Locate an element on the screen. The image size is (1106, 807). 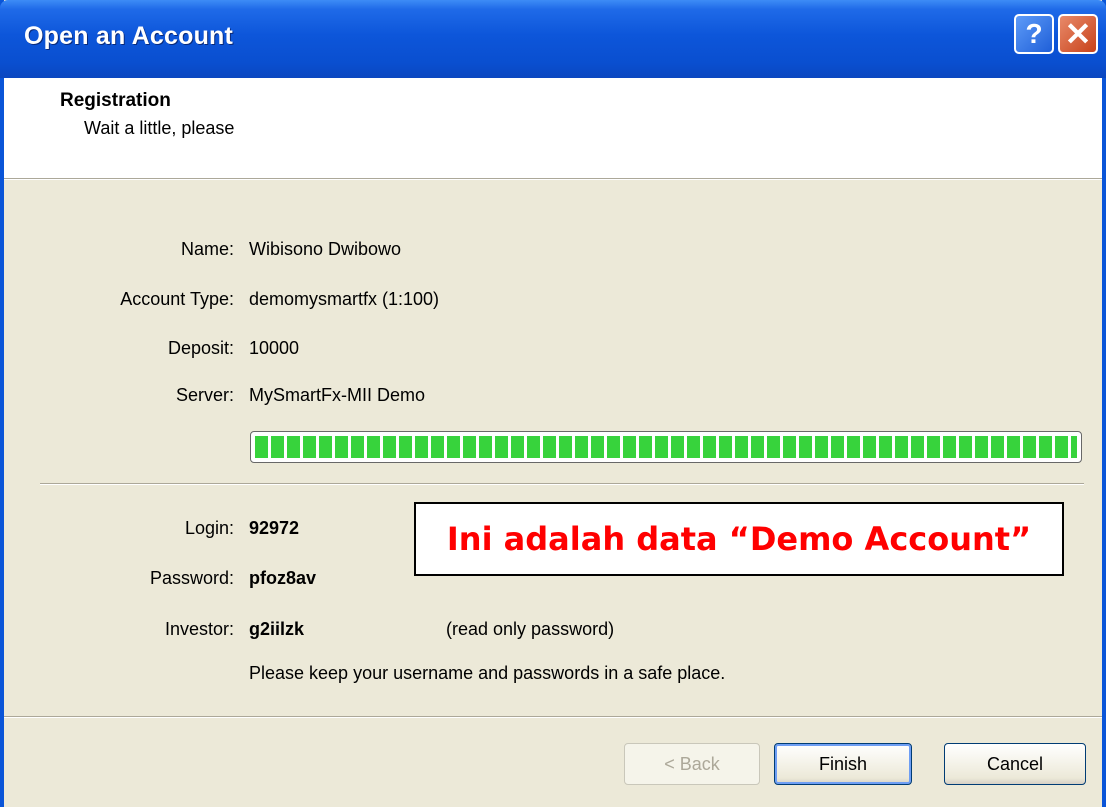
close-icon: ✕ is located at coordinates (1078, 34).